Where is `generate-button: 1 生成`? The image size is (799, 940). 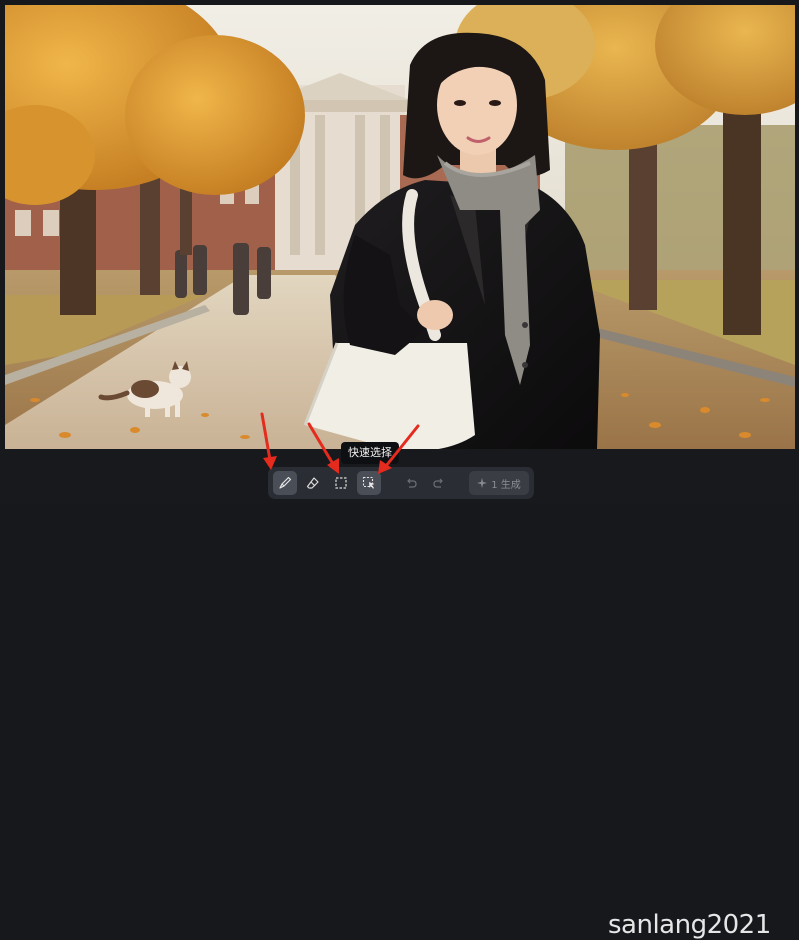 generate-button: 1 生成 is located at coordinates (499, 483).